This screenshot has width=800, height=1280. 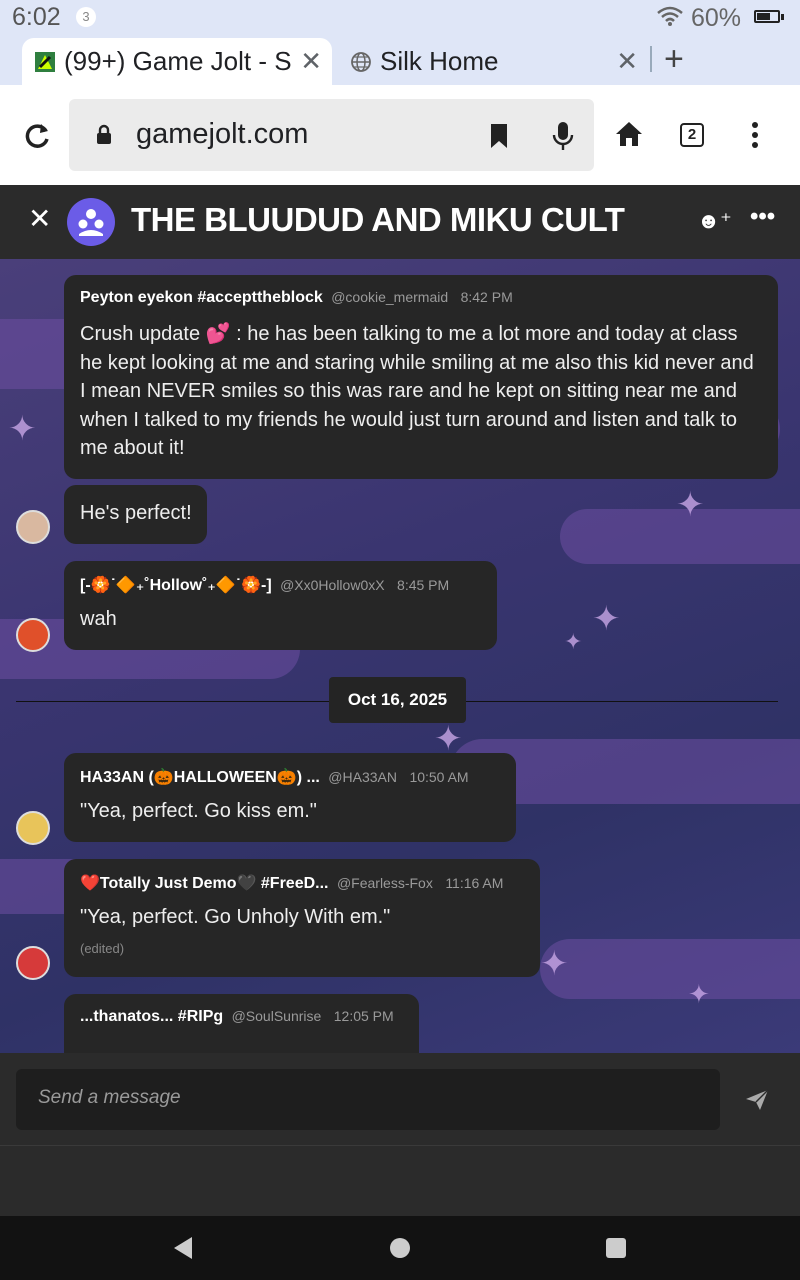 What do you see at coordinates (486, 297) in the screenshot?
I see `message-time: 8:42 PM` at bounding box center [486, 297].